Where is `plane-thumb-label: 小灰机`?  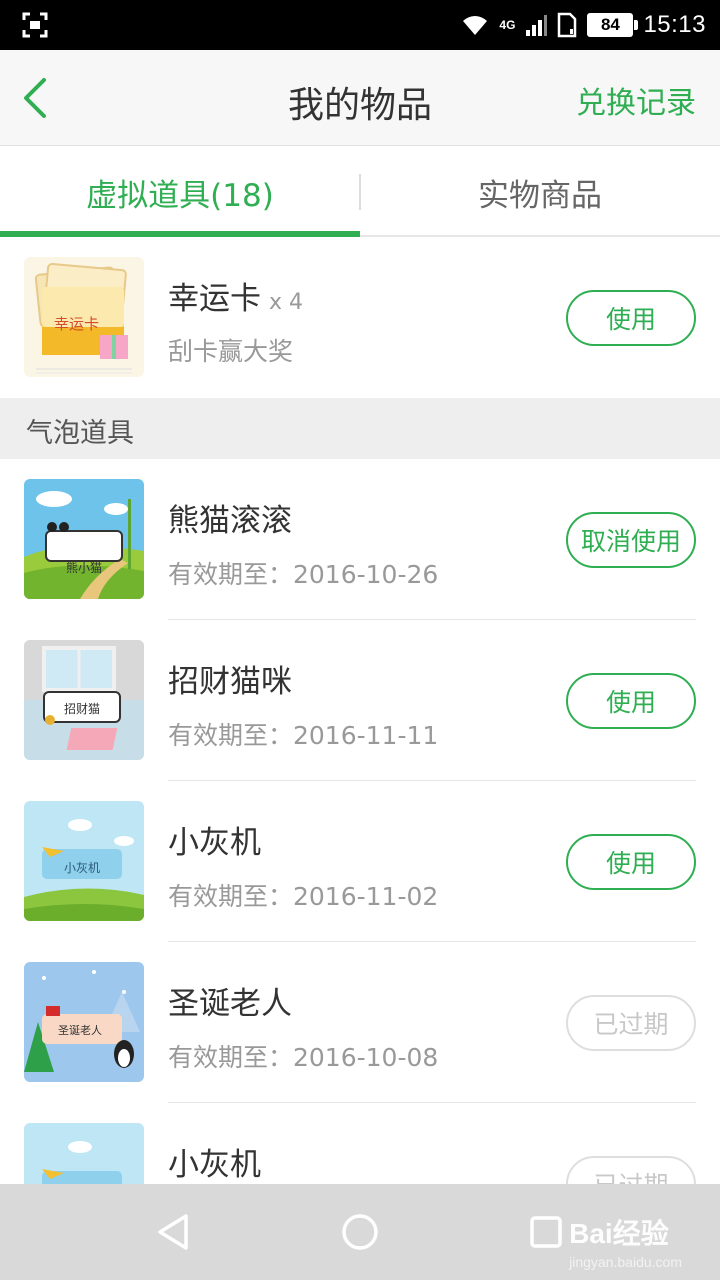 plane-thumb-label: 小灰机 is located at coordinates (82, 868).